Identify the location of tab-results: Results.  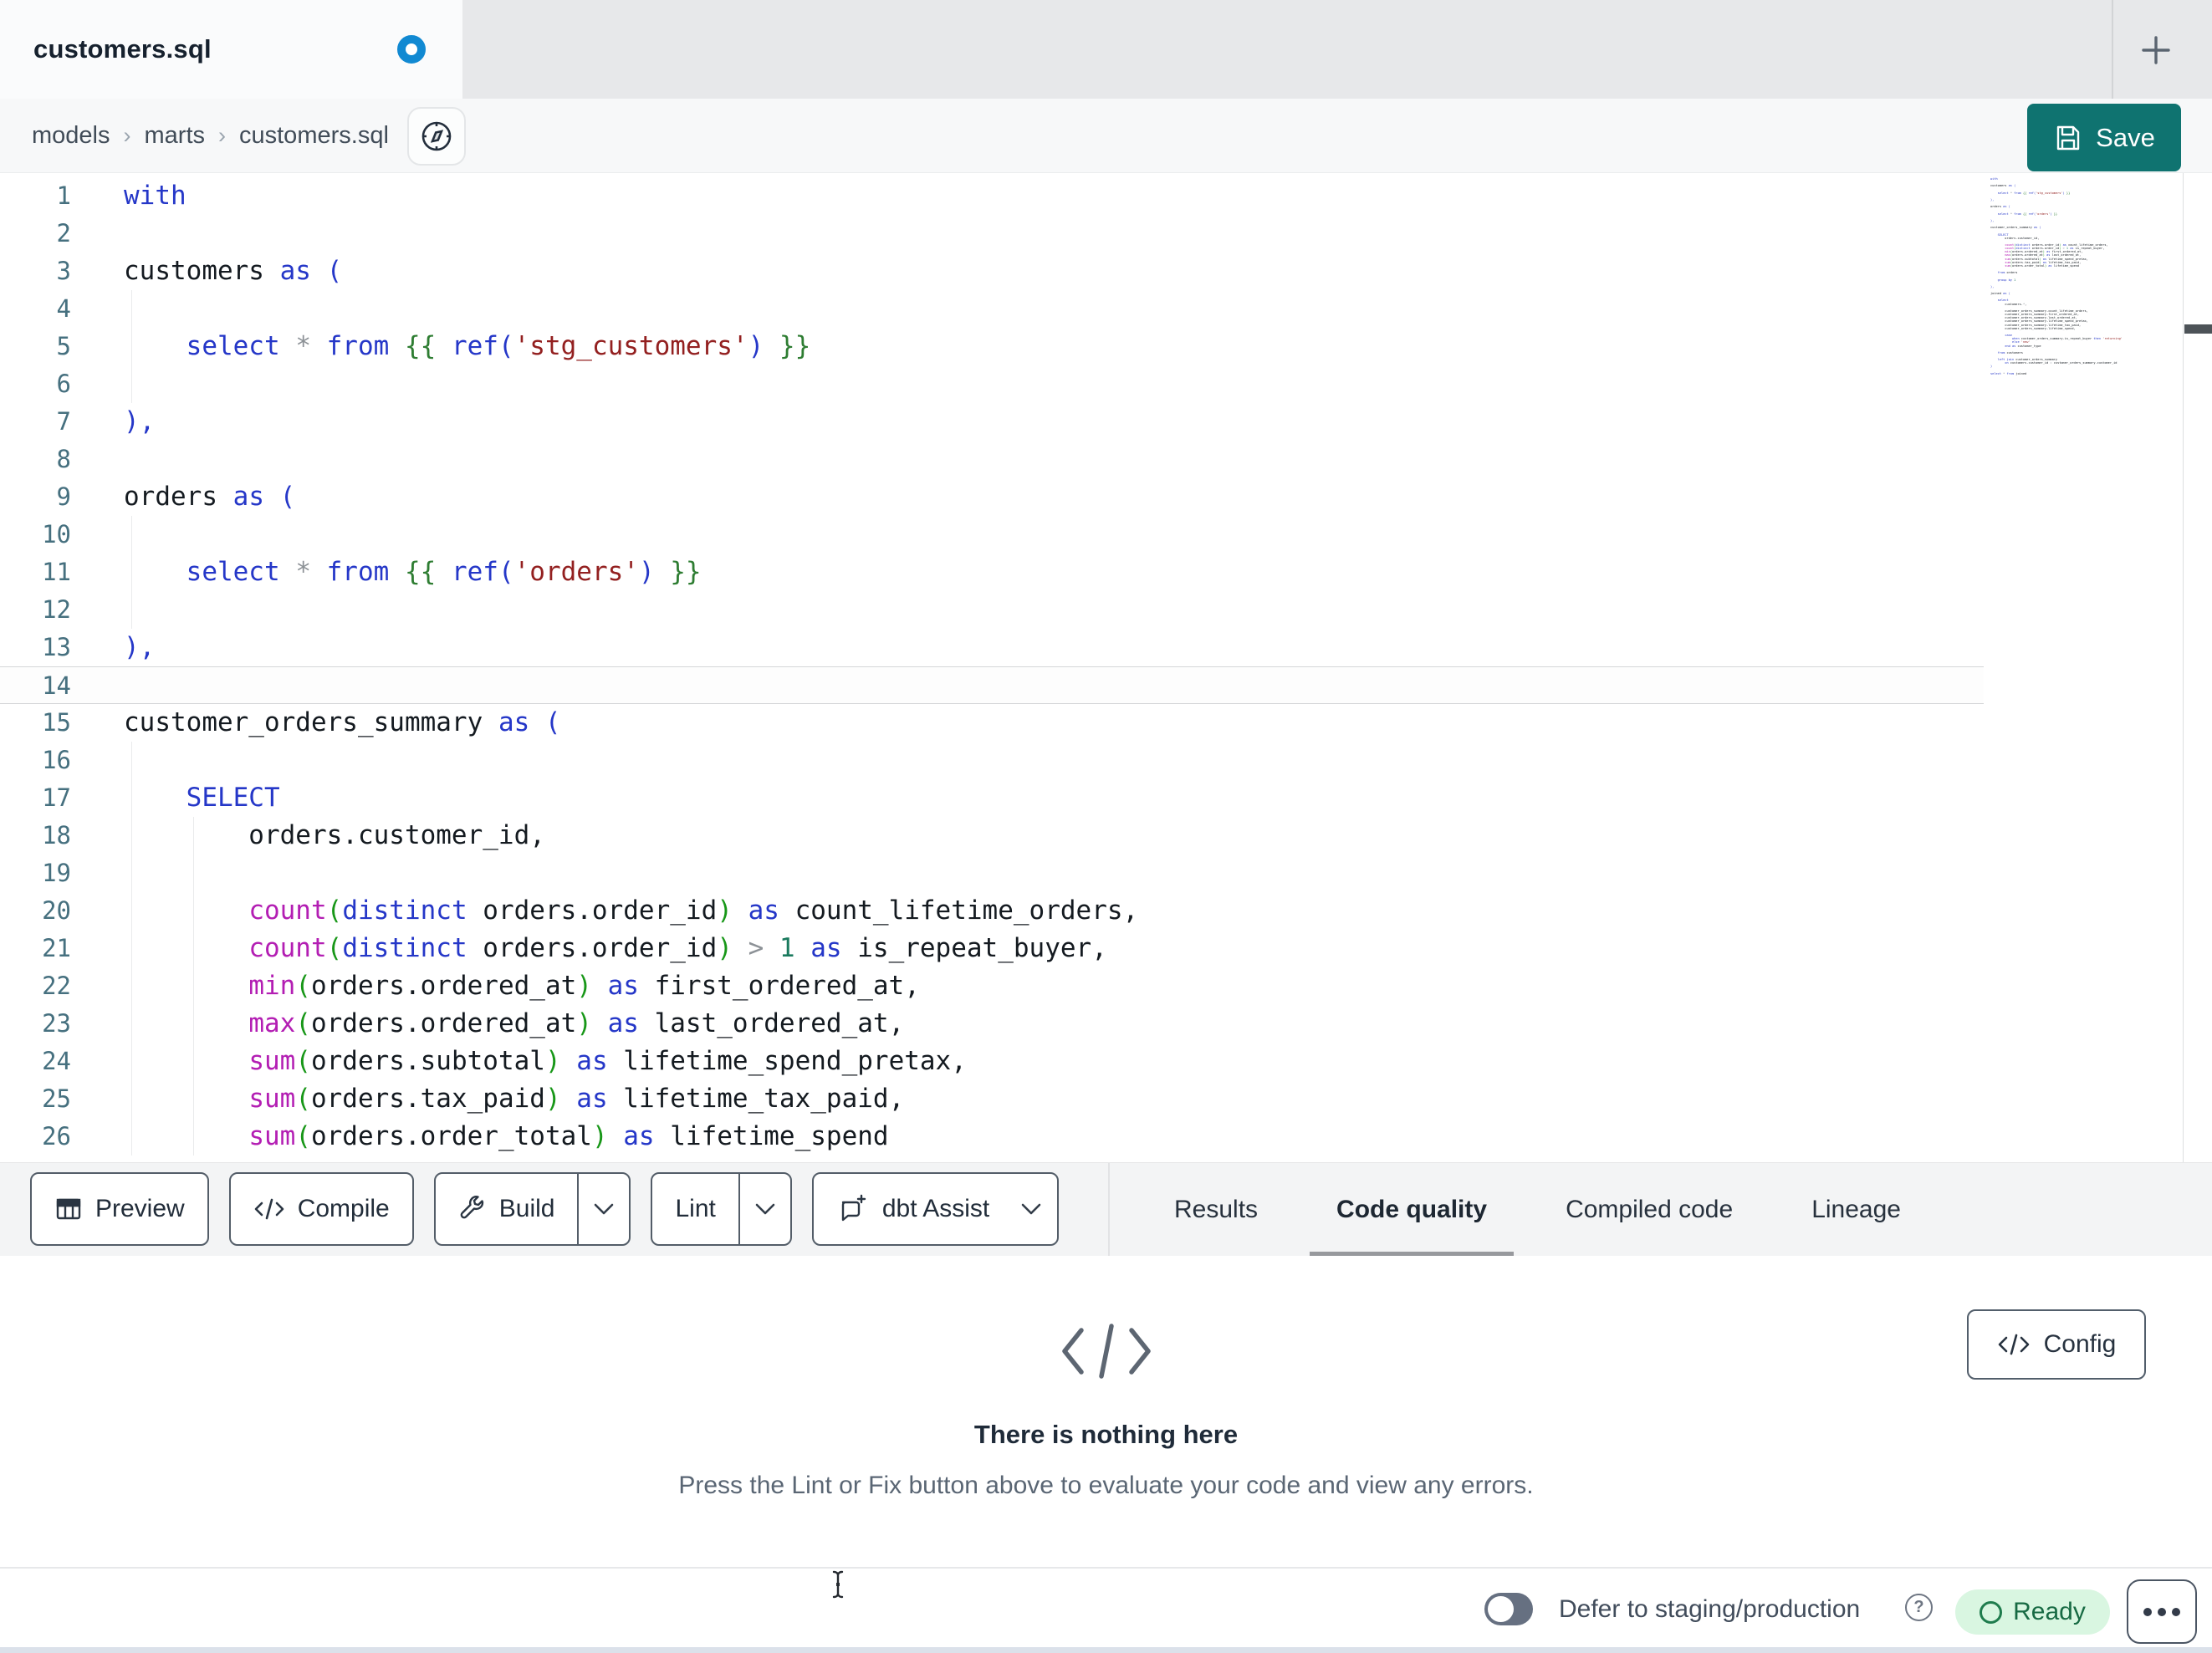
(1216, 1210).